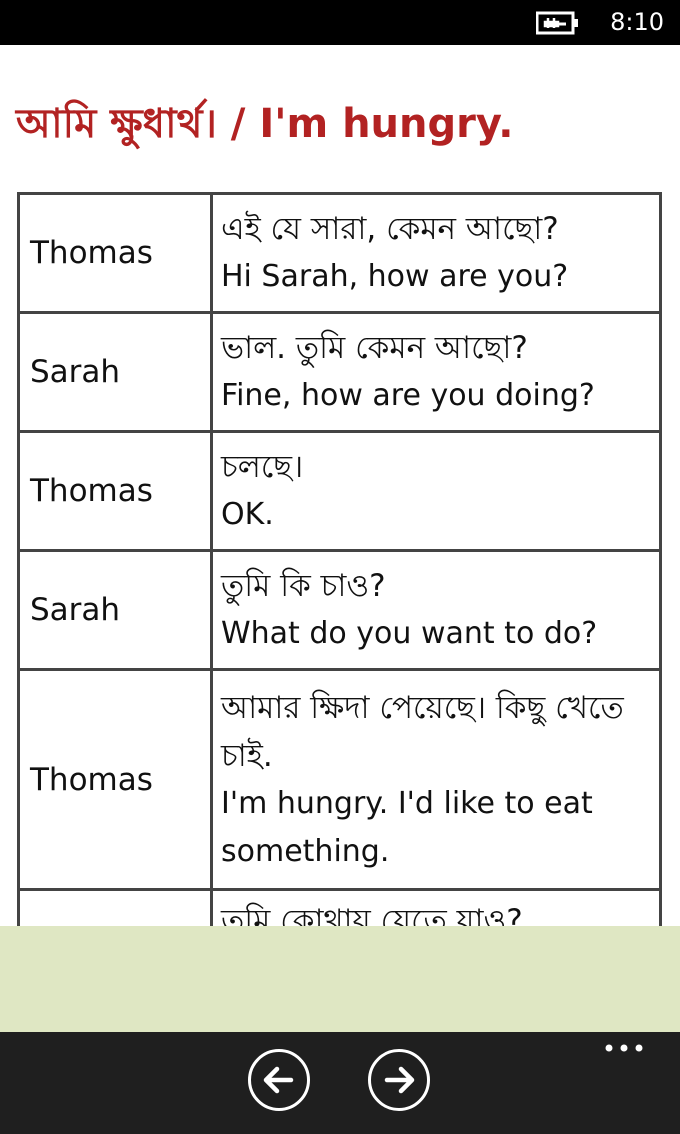 The width and height of the screenshot is (680, 1134). Describe the element at coordinates (557, 23) in the screenshot. I see `battery-charging-icon` at that location.